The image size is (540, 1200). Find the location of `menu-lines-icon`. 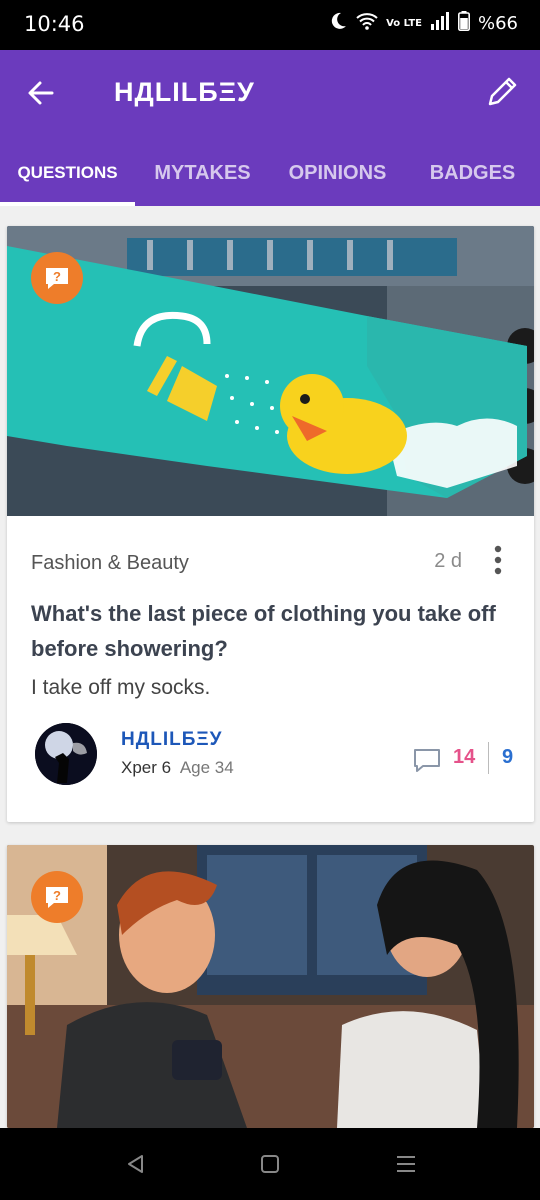

menu-lines-icon is located at coordinates (406, 1164).